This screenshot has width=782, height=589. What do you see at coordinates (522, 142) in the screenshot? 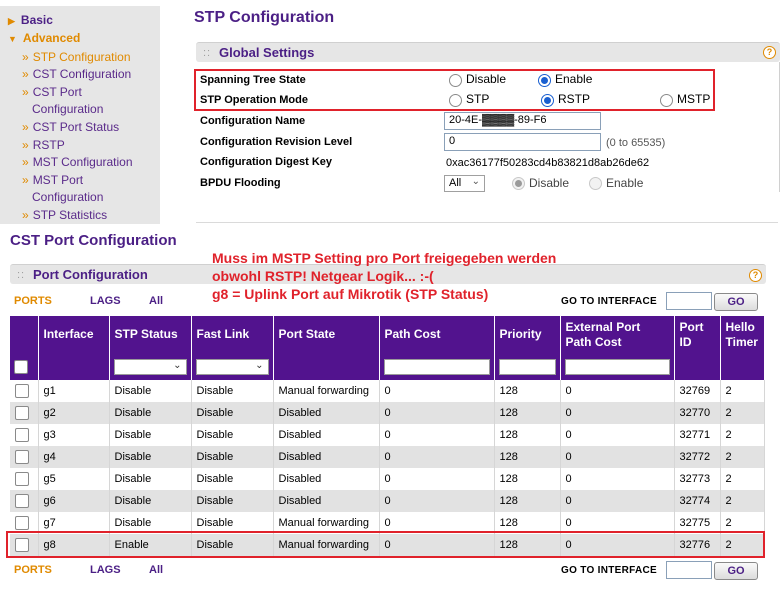
I see `revision-level-input: 0` at bounding box center [522, 142].